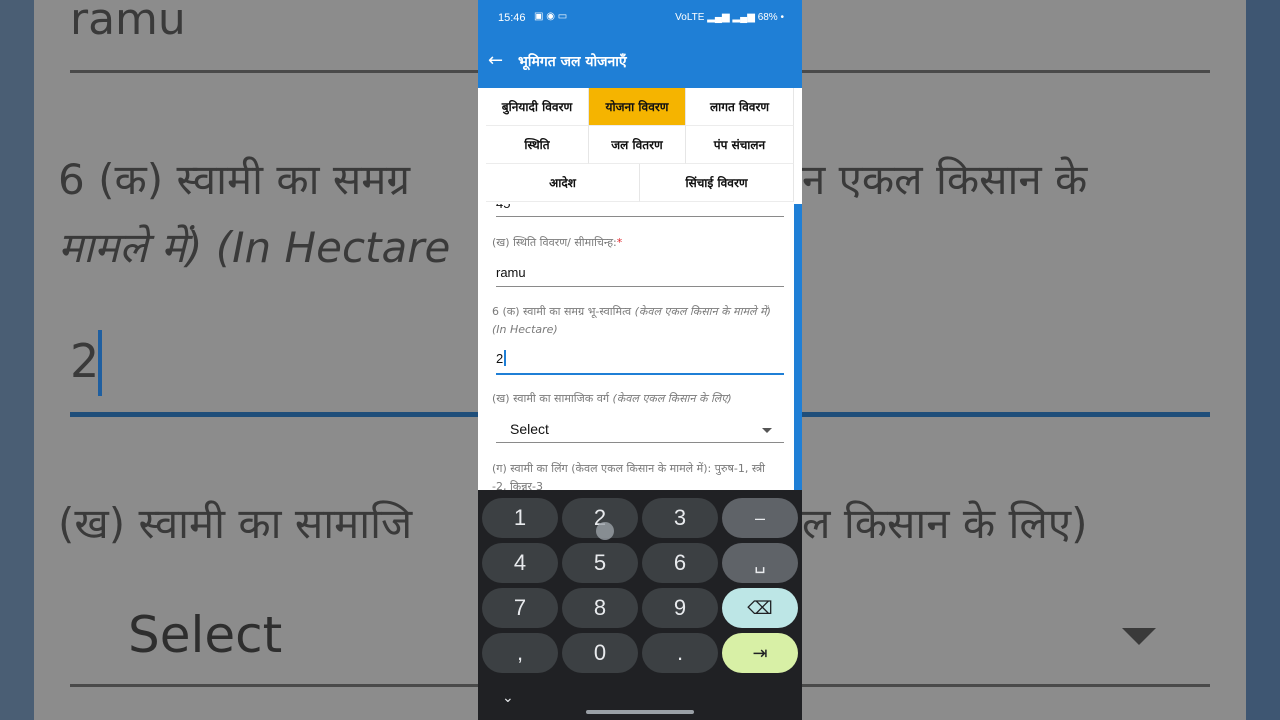 This screenshot has width=1280, height=720. What do you see at coordinates (740, 145) in the screenshot?
I see `tab-pump-operation: पंप संचालन` at bounding box center [740, 145].